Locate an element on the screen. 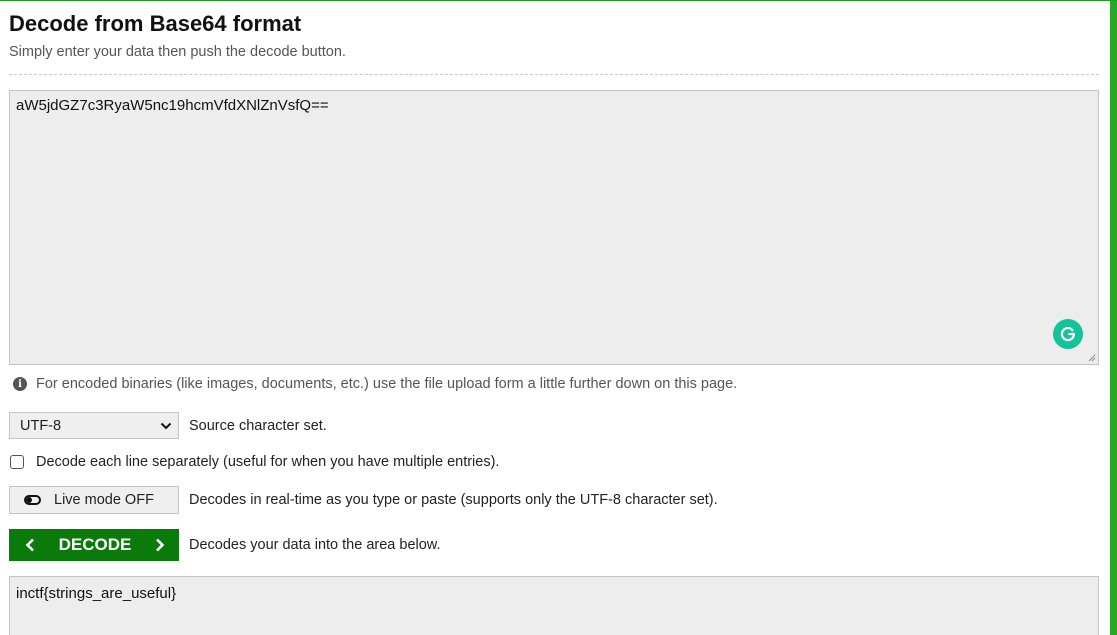 The height and width of the screenshot is (635, 1117). decode-description: Decodes your data into the area below. is located at coordinates (315, 545).